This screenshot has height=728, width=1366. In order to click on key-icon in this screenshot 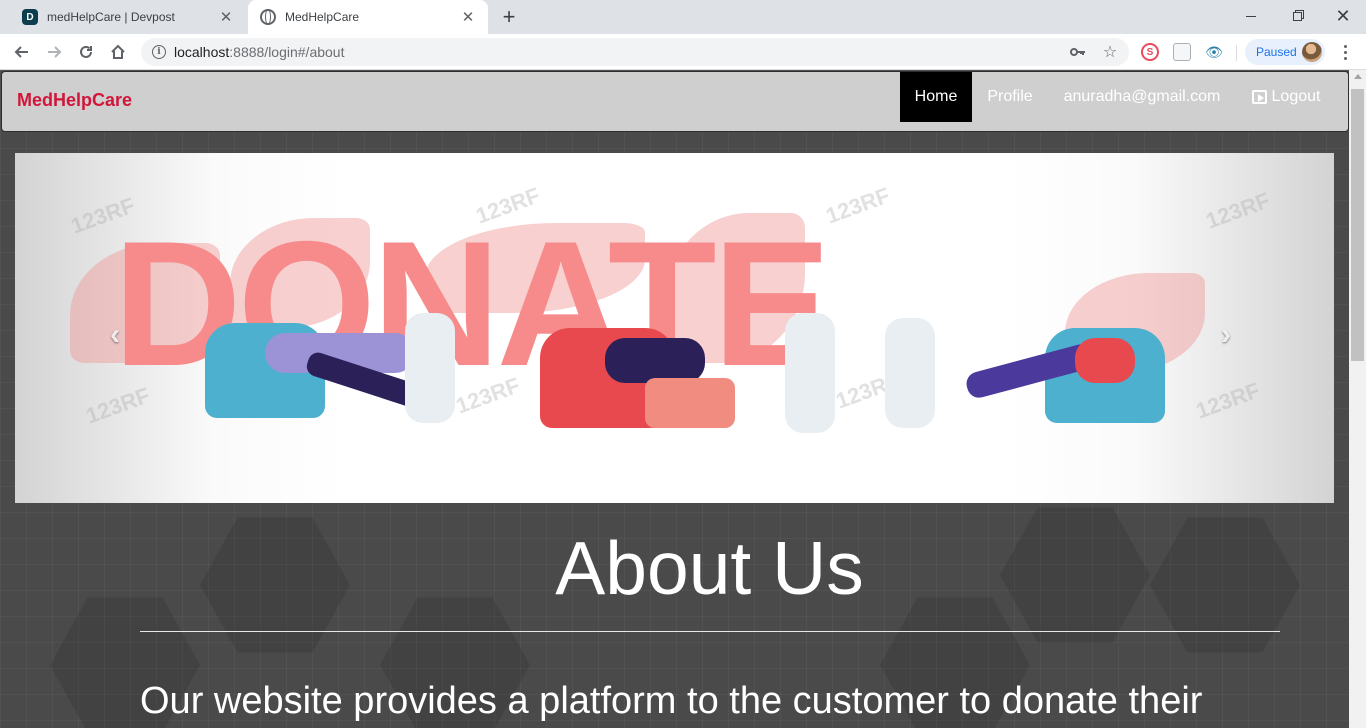, I will do `click(1078, 52)`.